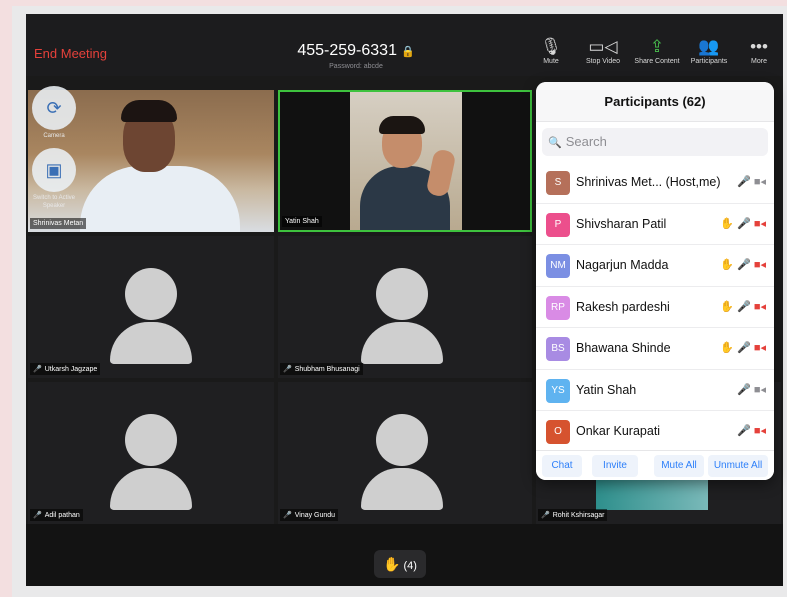  What do you see at coordinates (573, 515) in the screenshot?
I see `participant-name-label: 🎤 Rohit Kshirsagar` at bounding box center [573, 515].